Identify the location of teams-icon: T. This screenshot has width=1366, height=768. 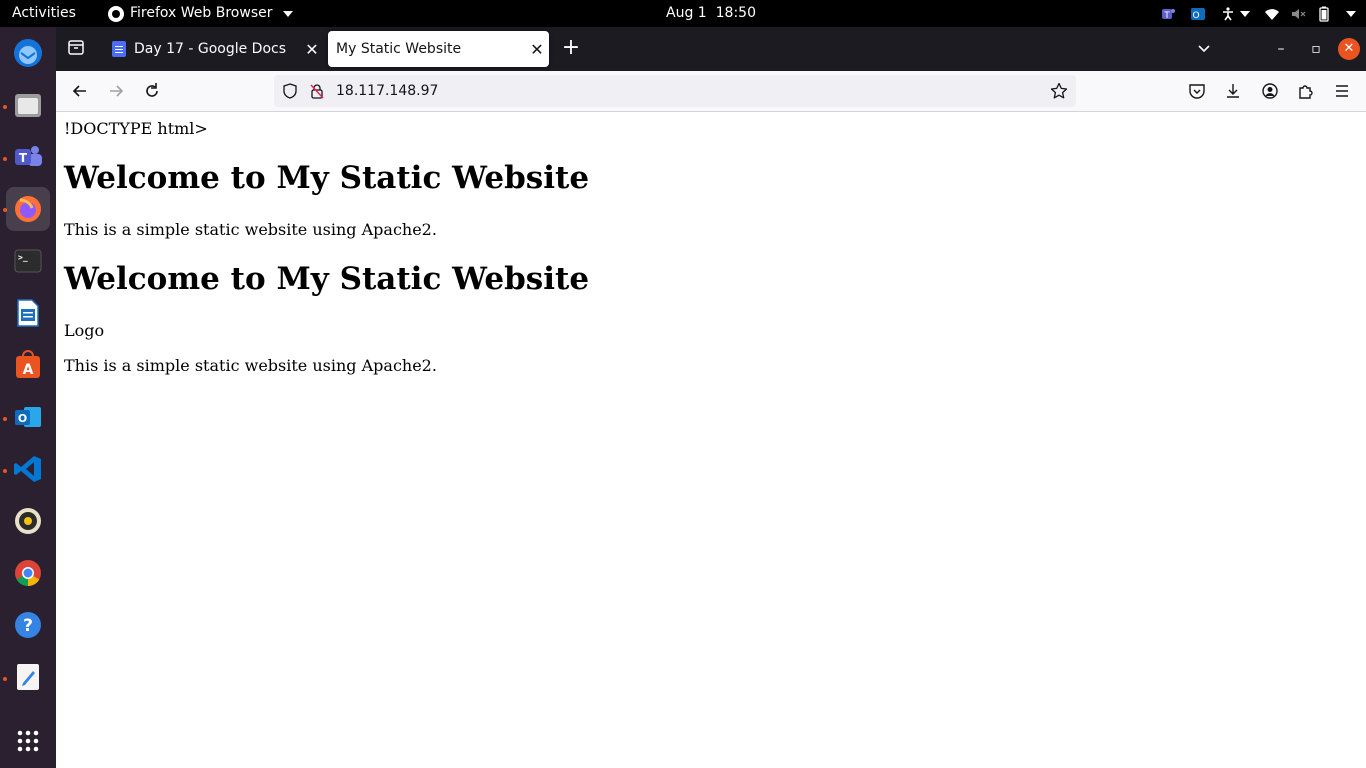
(28, 157).